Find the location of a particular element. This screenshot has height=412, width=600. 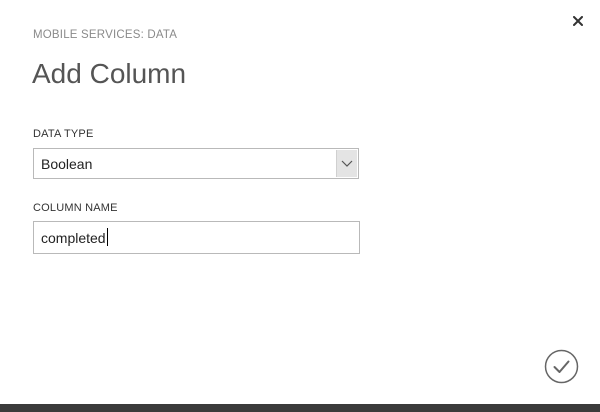

text-caret is located at coordinates (107, 237).